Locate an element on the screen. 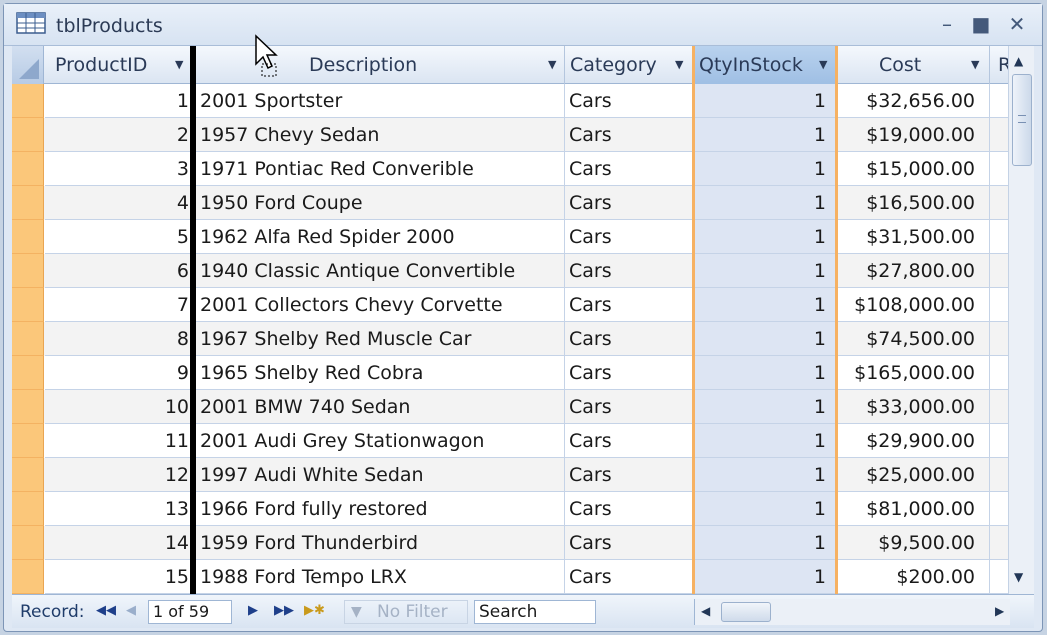  cell-cost: $33,000.00 is located at coordinates (913, 407).